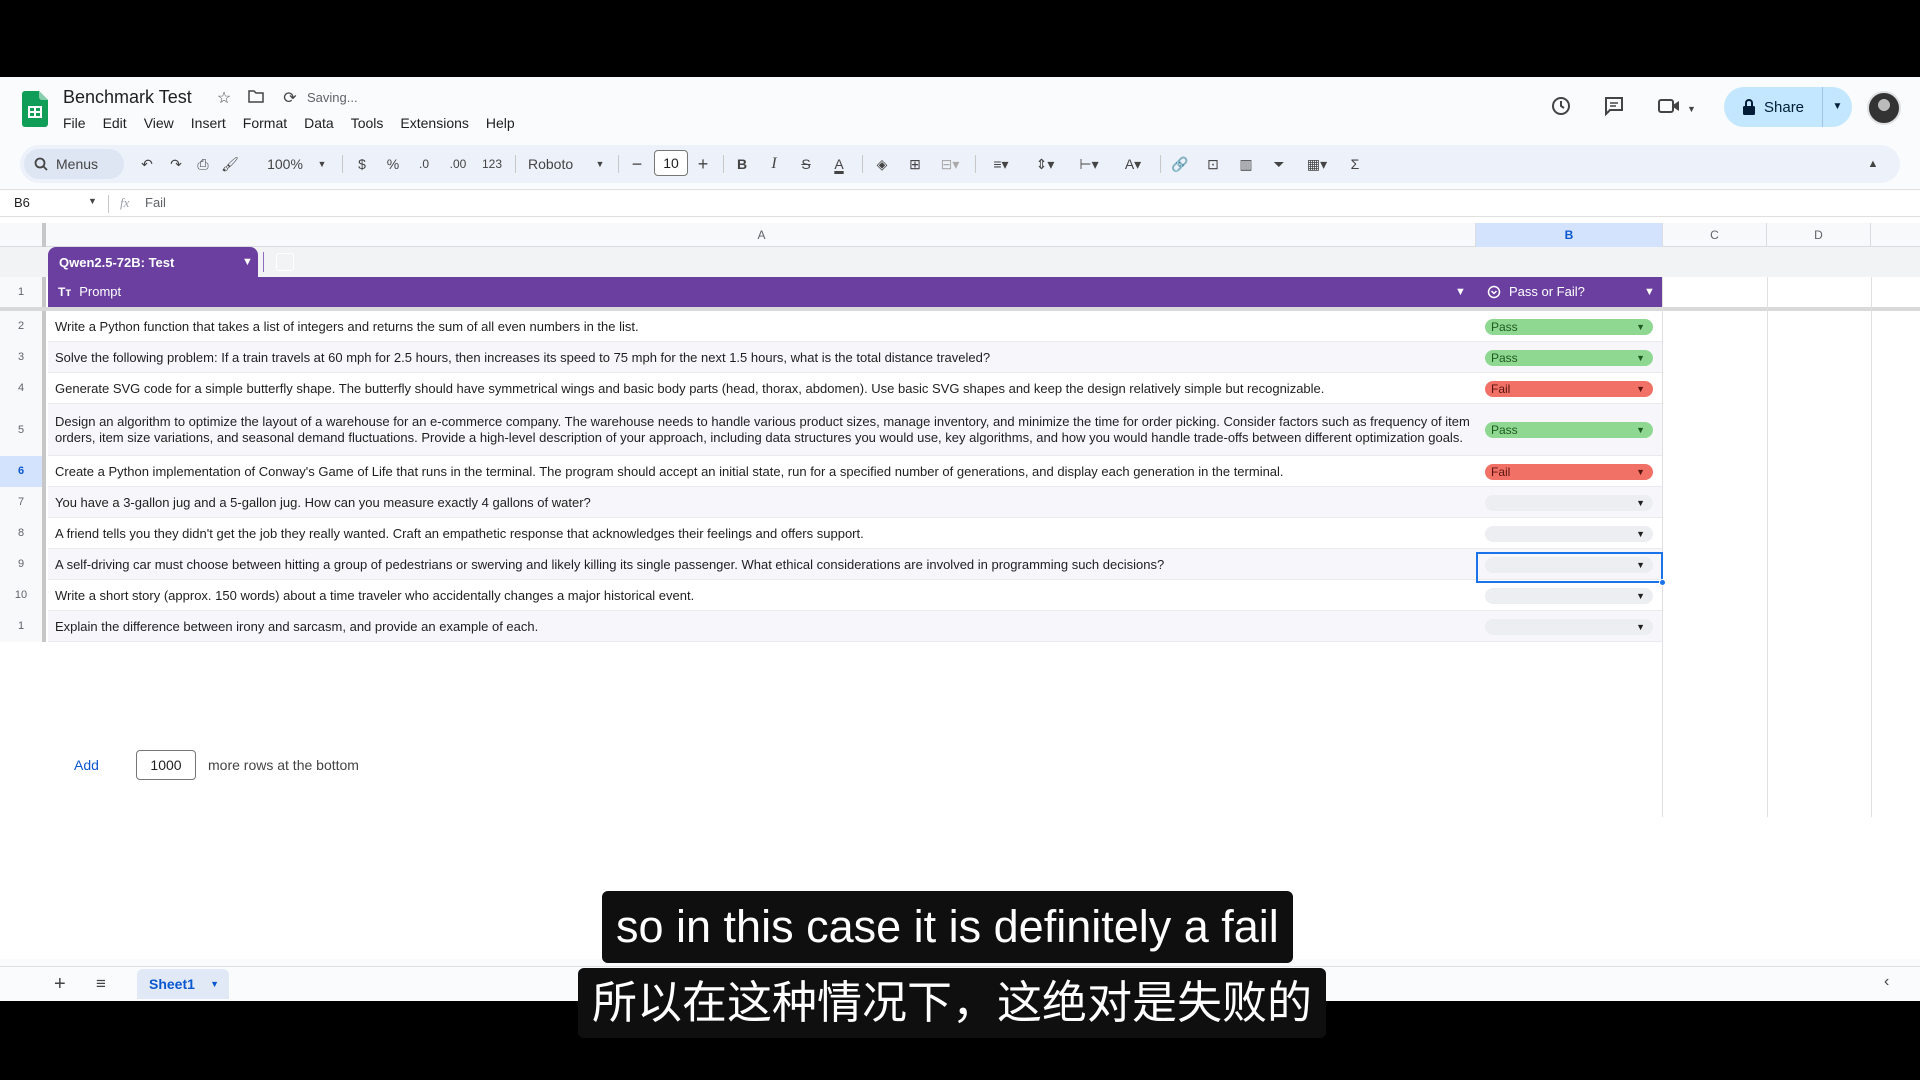 The height and width of the screenshot is (1080, 1920). What do you see at coordinates (23, 564) in the screenshot?
I see `row-number: 9` at bounding box center [23, 564].